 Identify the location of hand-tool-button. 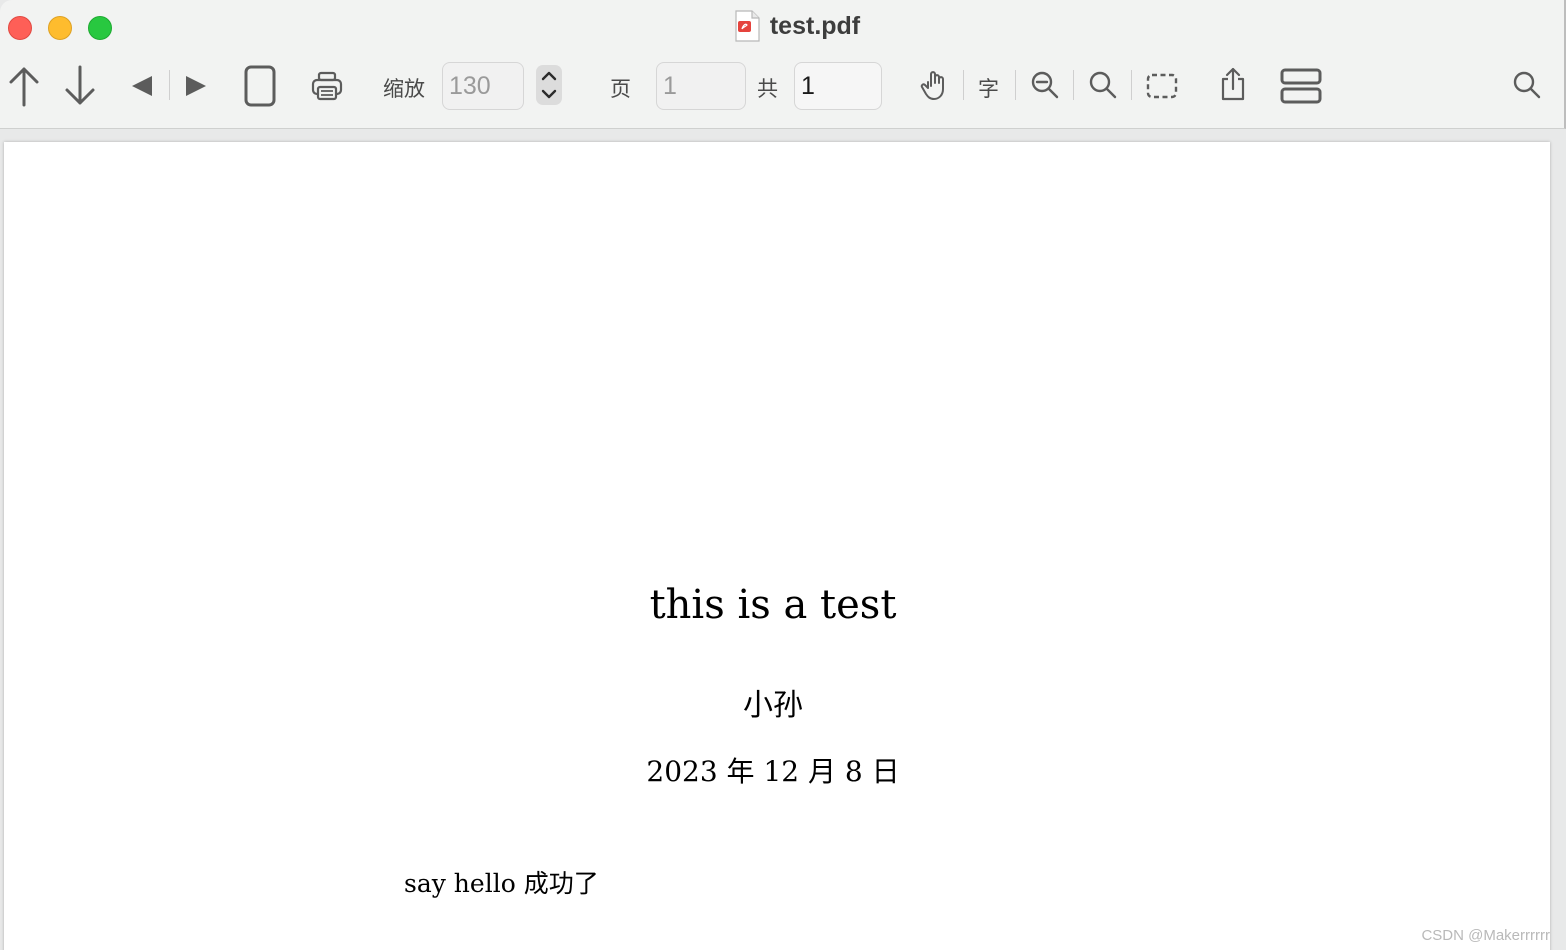
(936, 85).